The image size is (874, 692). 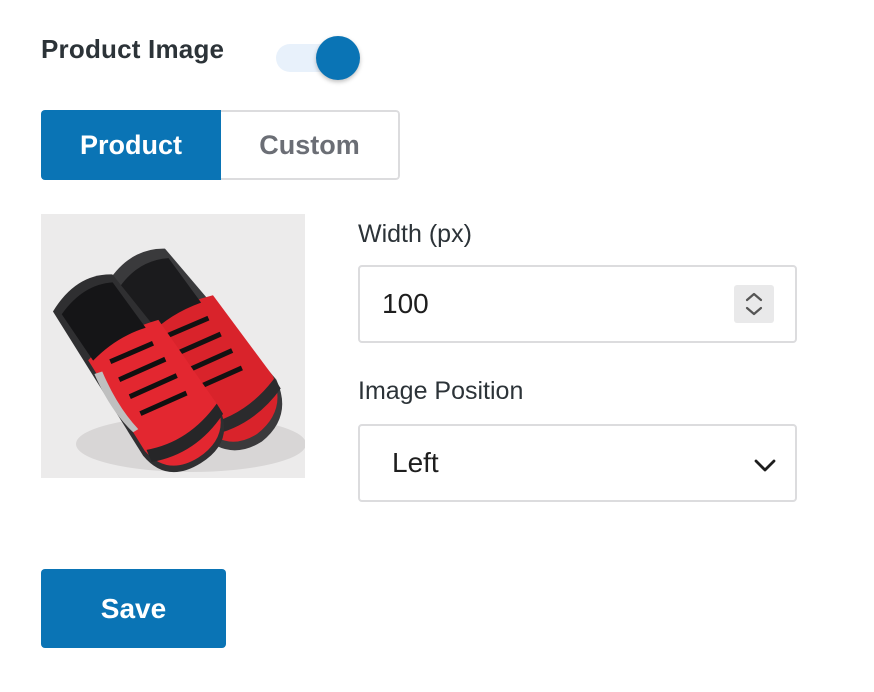 I want to click on product-image-preview, so click(x=173, y=346).